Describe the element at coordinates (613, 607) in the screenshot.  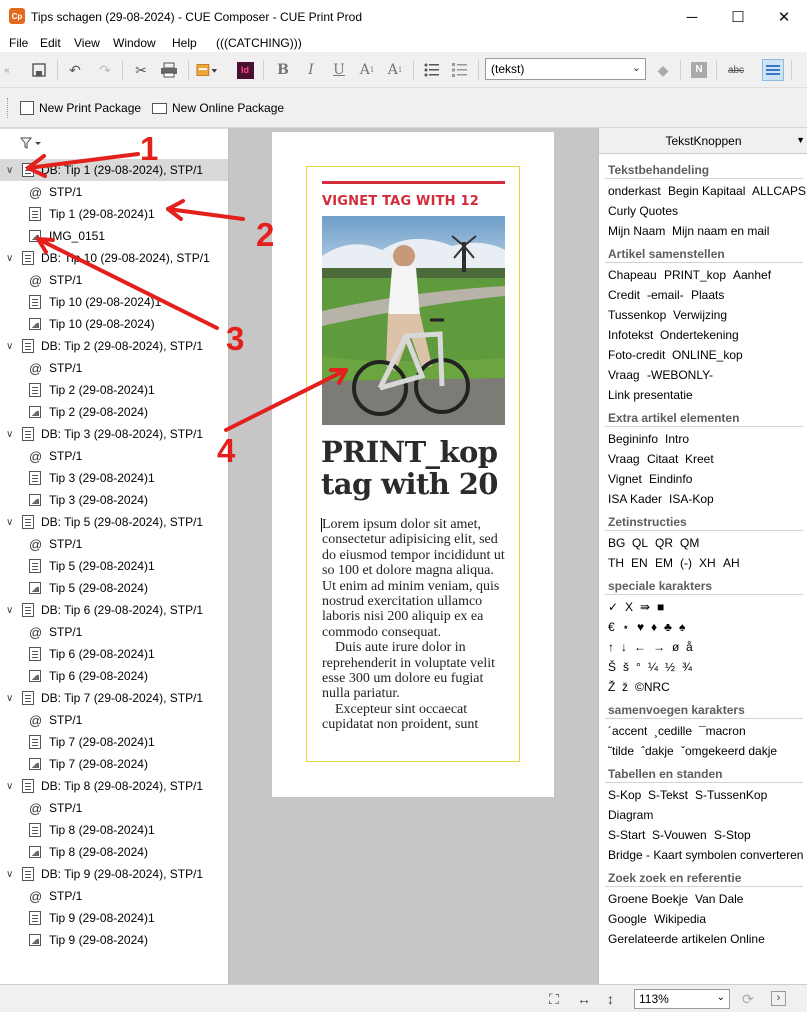
I see `panel-text-button: ✓` at that location.